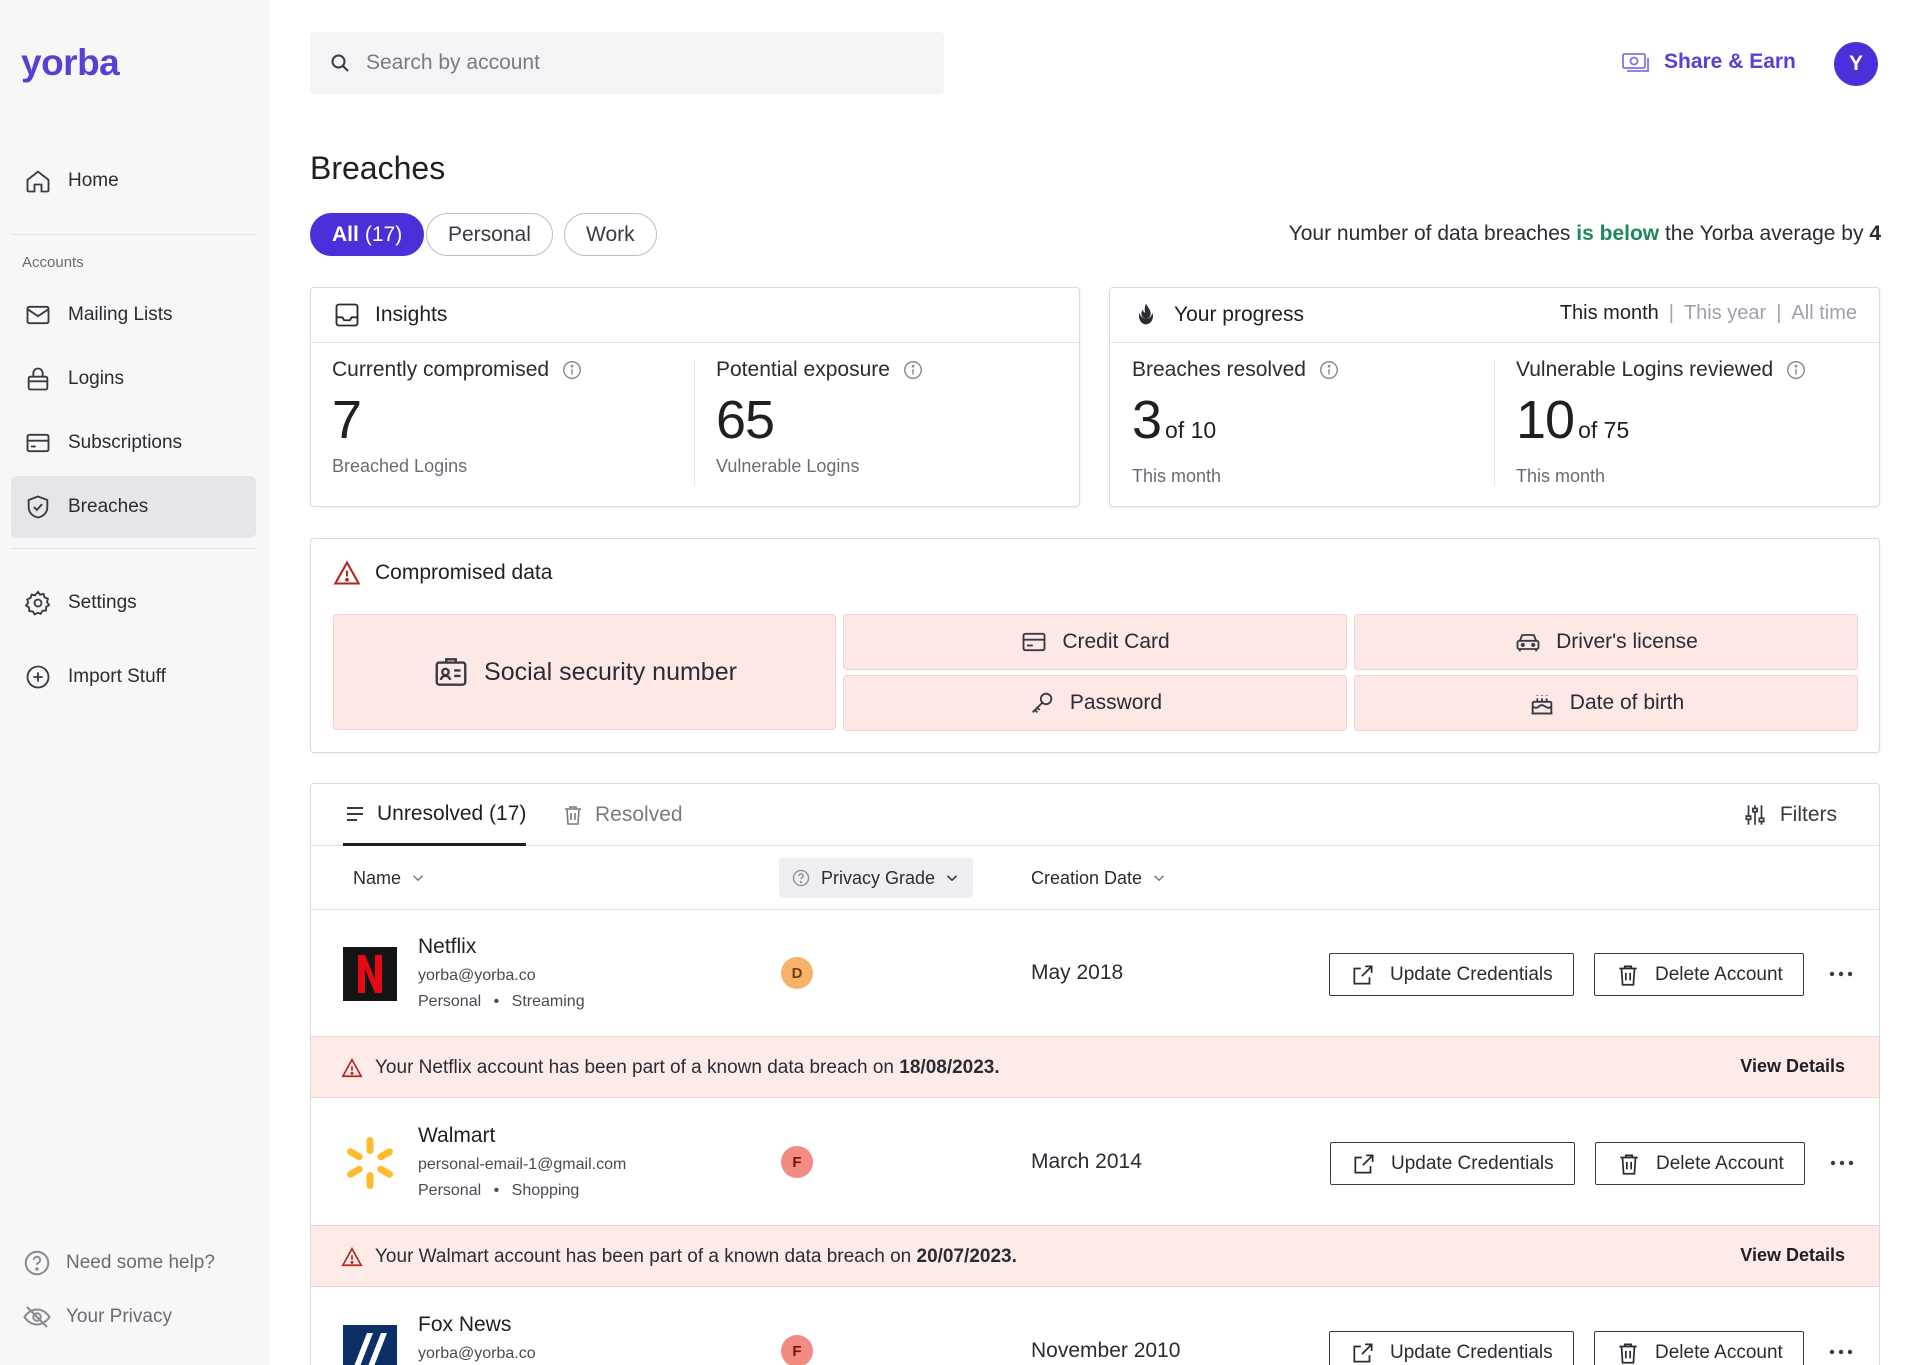 This screenshot has height=1365, width=1920. What do you see at coordinates (457, 370) in the screenshot?
I see `stat-label: Currently compromised` at bounding box center [457, 370].